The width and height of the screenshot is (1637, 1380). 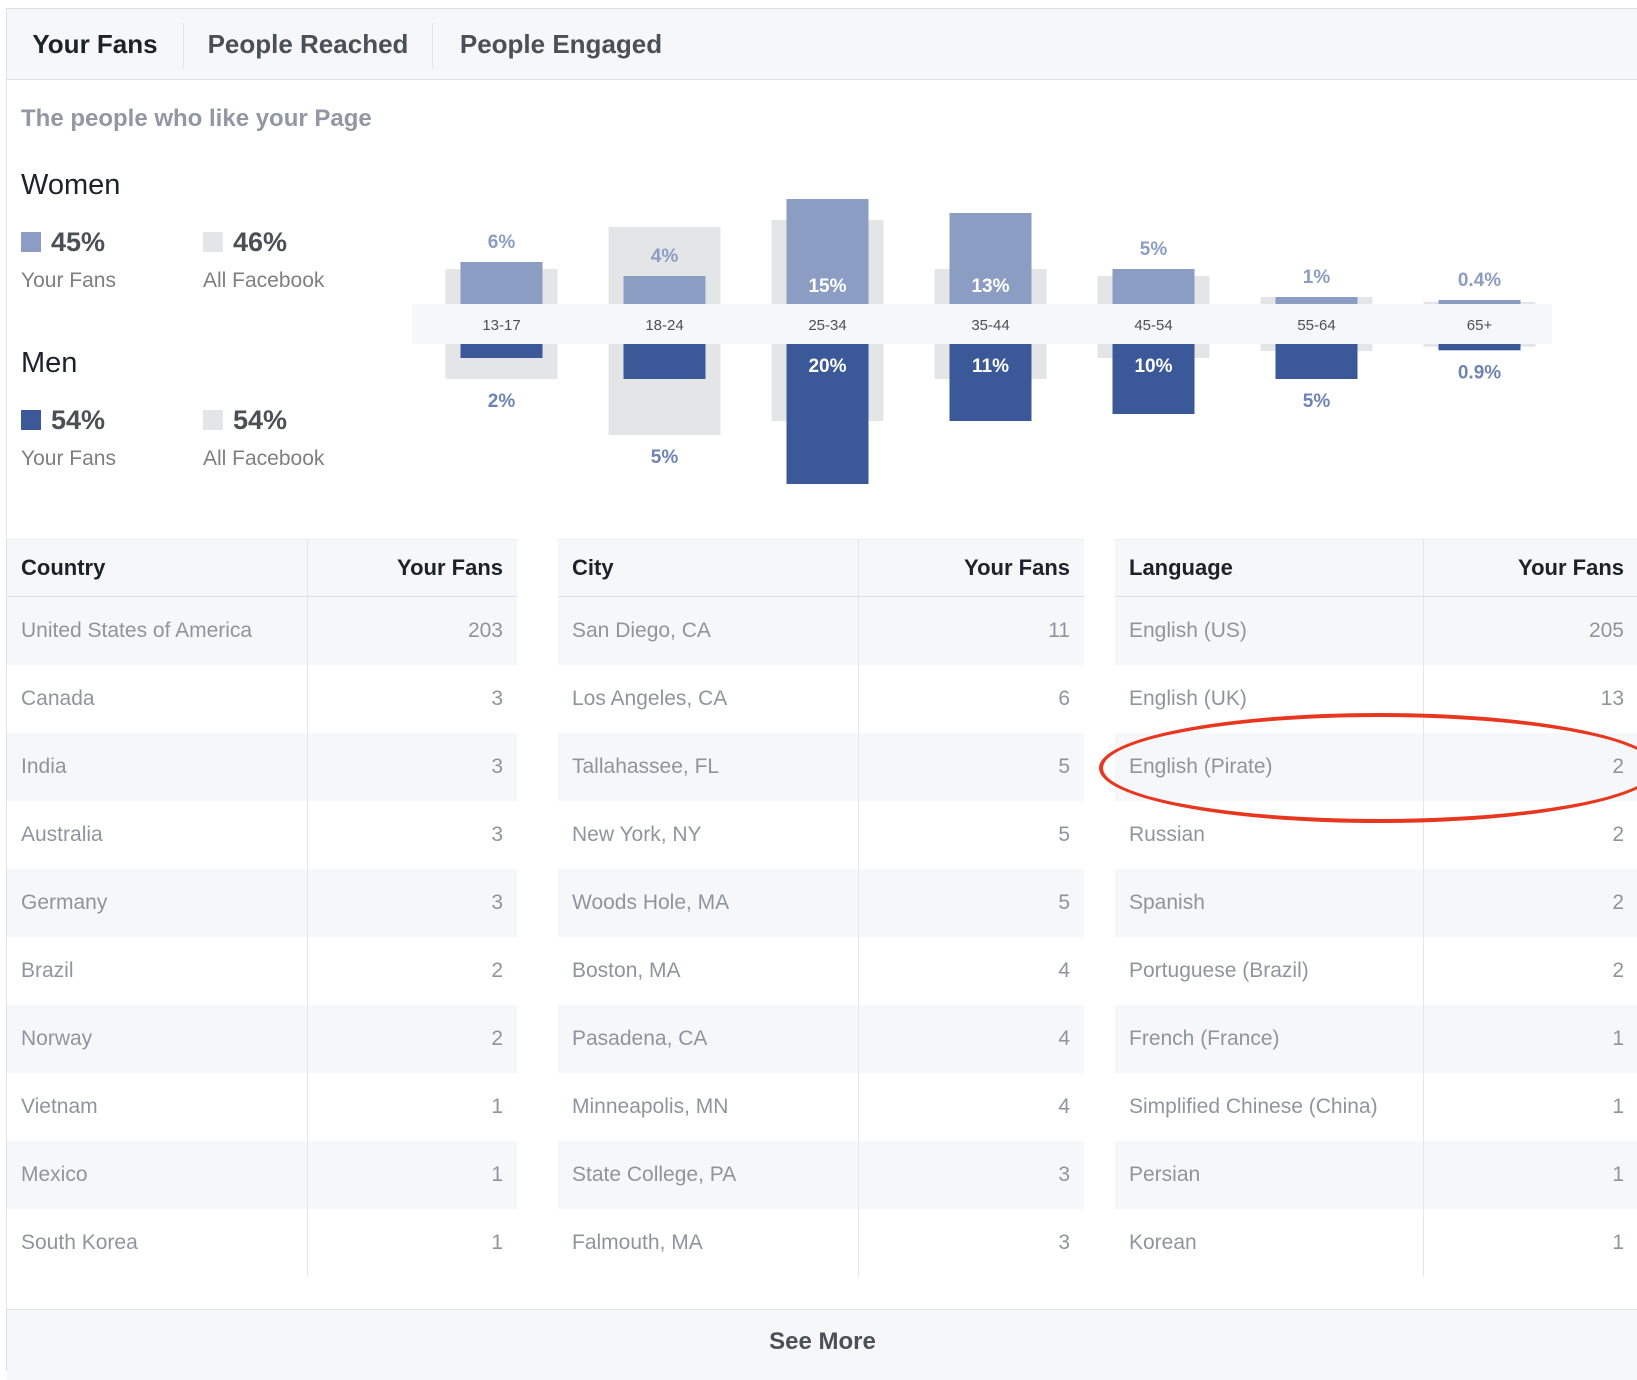 I want to click on city-name-cell: New York, NY, so click(x=637, y=834).